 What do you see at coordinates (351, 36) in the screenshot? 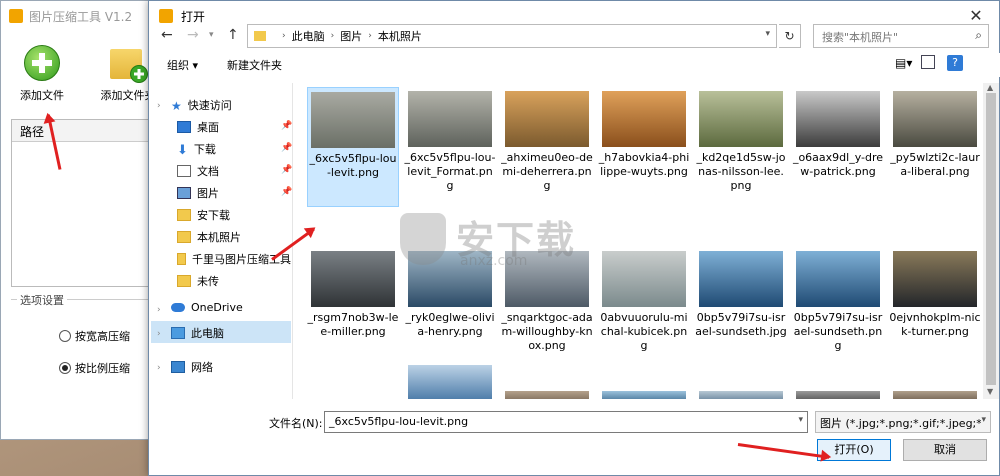
I see `breadcrumb-pictures: 图片` at bounding box center [351, 36].